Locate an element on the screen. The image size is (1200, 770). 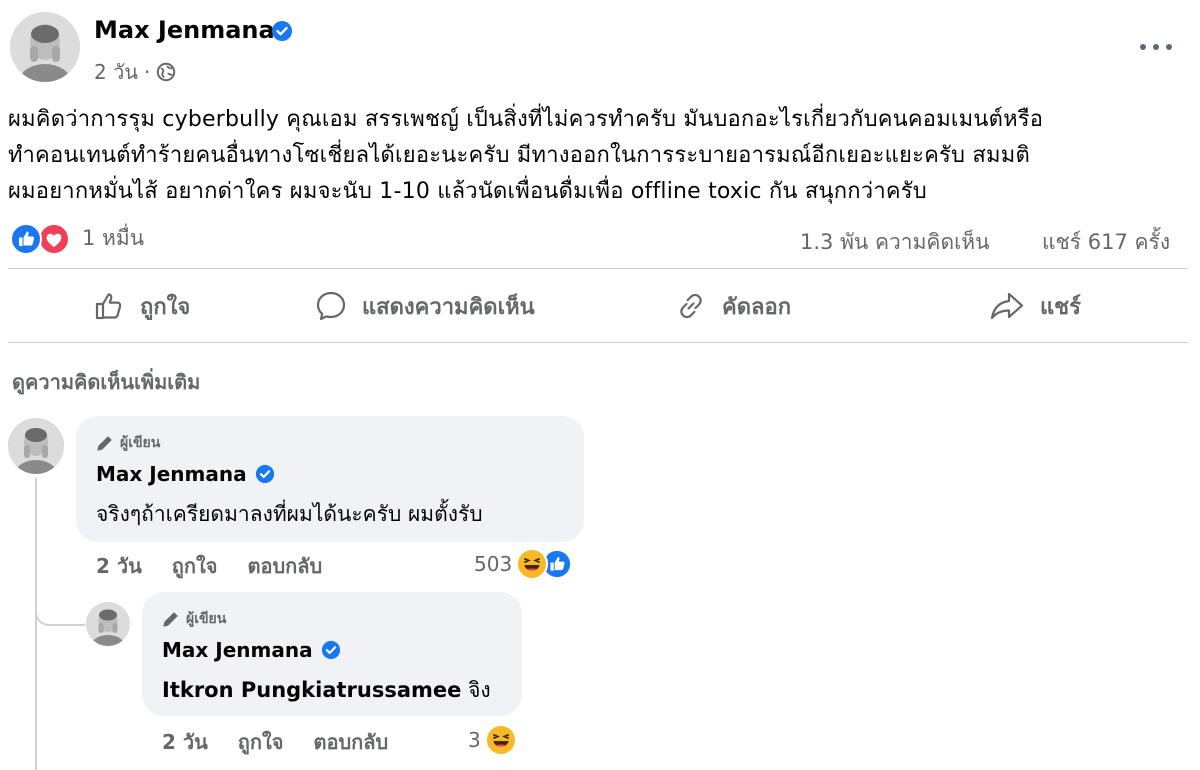
reply-author-name-text: Max Jenmana is located at coordinates (237, 650).